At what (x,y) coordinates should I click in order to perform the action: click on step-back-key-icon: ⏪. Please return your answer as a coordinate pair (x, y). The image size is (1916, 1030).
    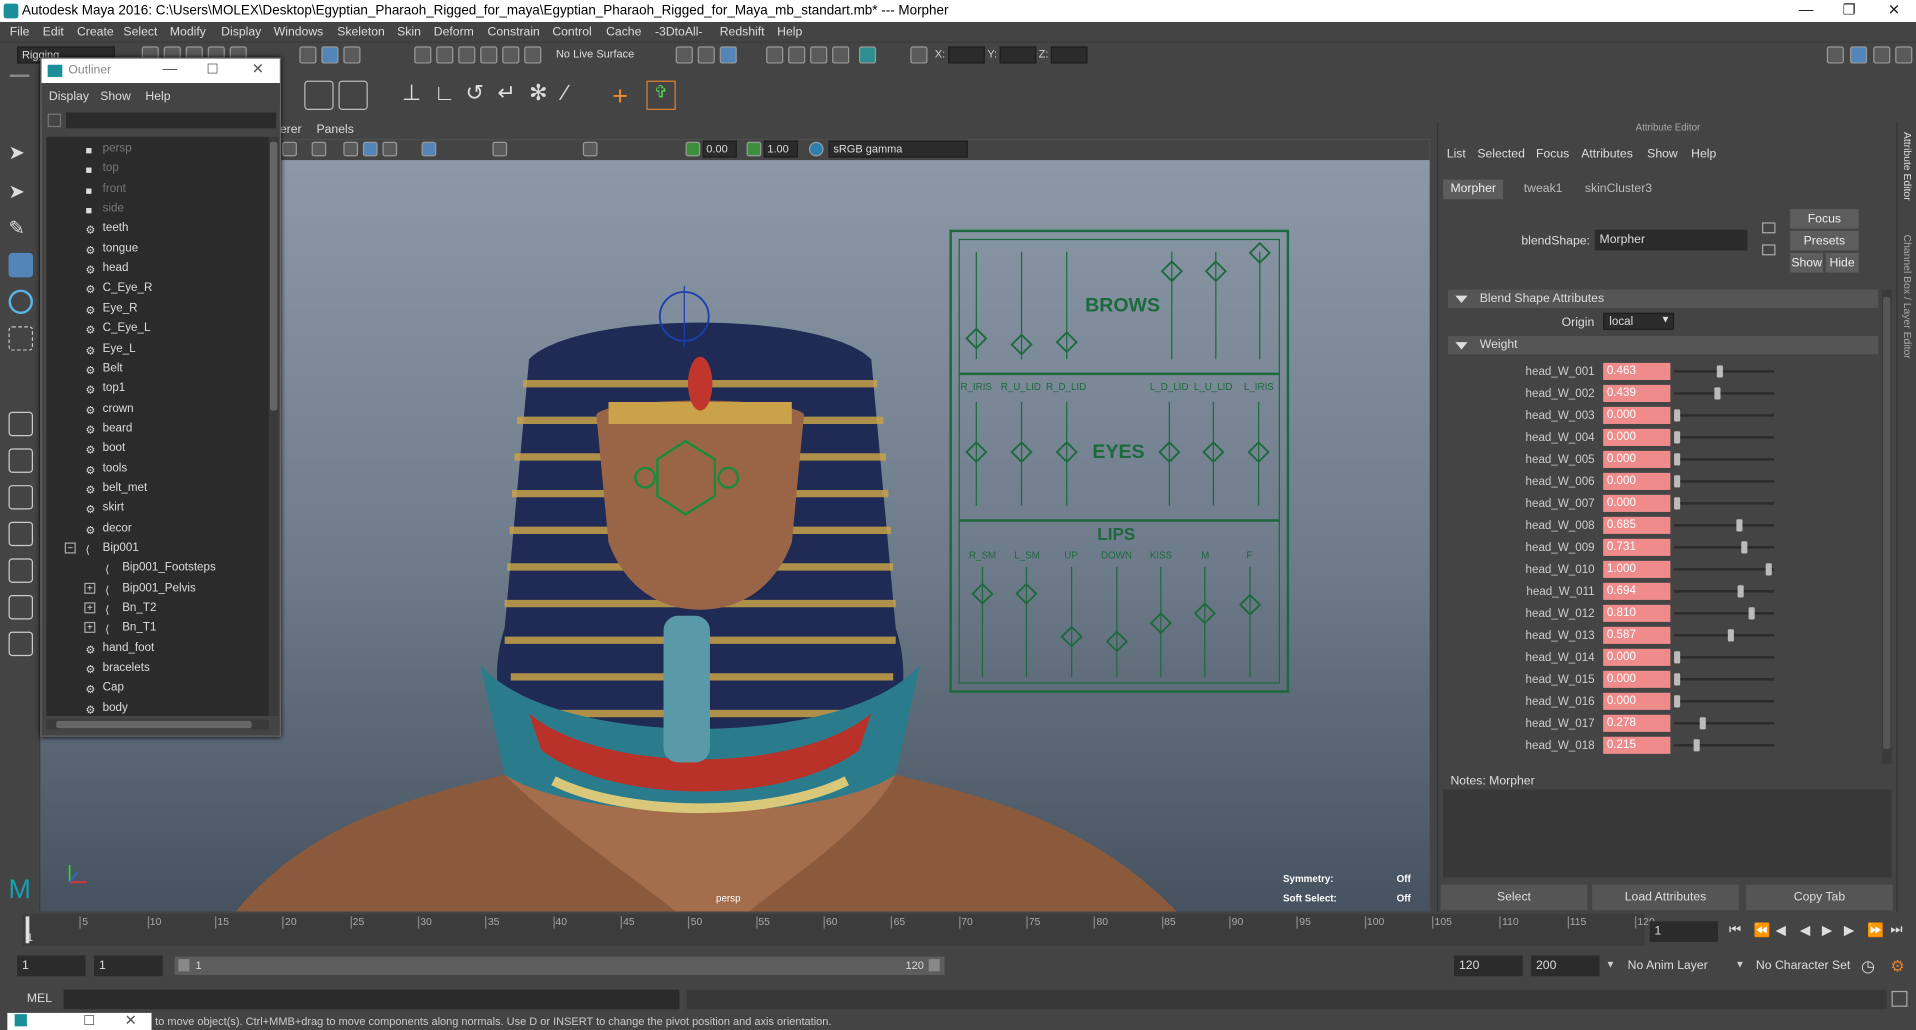
    Looking at the image, I should click on (1761, 930).